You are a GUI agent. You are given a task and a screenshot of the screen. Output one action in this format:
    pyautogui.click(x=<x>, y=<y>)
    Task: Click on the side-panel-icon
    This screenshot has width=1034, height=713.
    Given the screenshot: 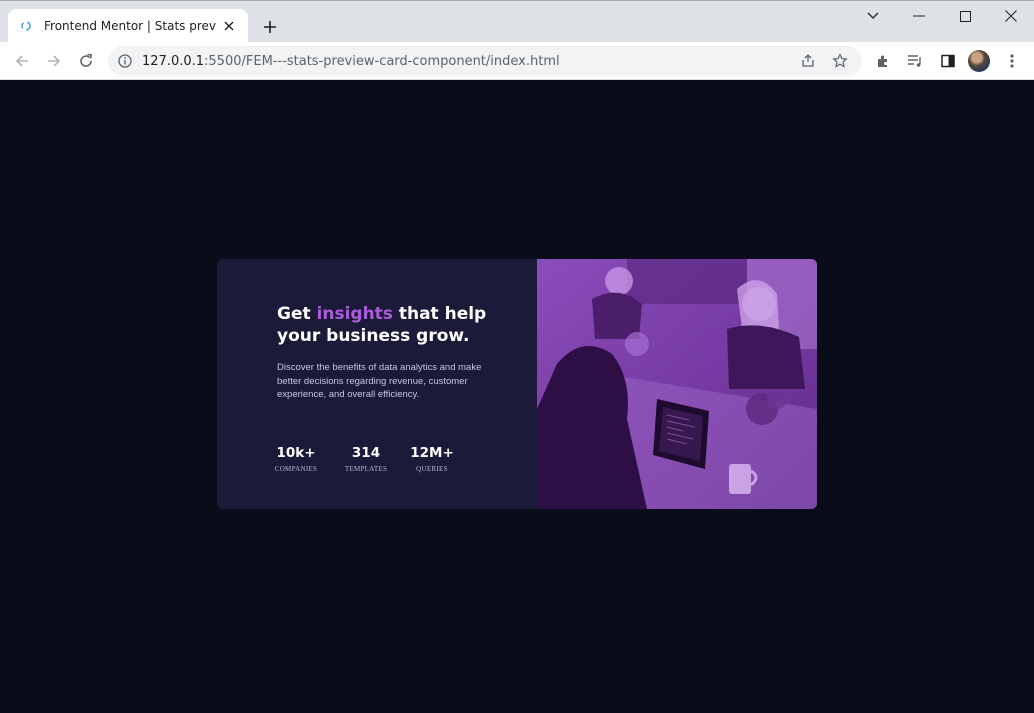 What is the action you would take?
    pyautogui.click(x=948, y=61)
    